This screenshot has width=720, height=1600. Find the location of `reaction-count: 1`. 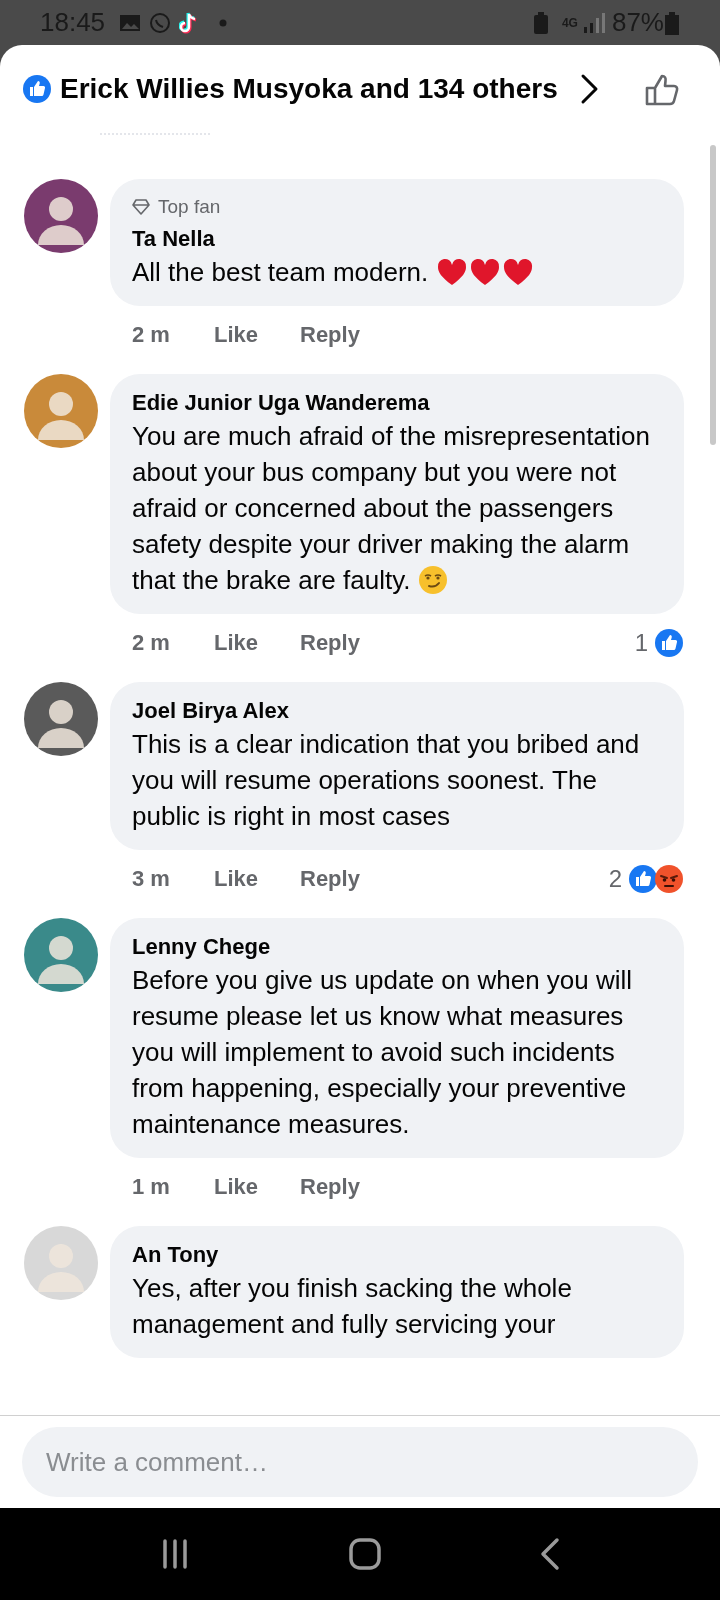

reaction-count: 1 is located at coordinates (641, 642).